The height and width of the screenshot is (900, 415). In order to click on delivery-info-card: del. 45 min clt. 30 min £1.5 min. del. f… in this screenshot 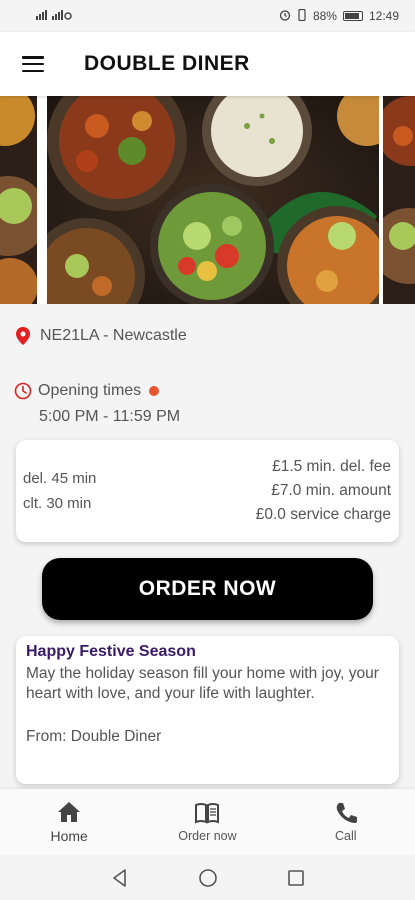, I will do `click(207, 491)`.